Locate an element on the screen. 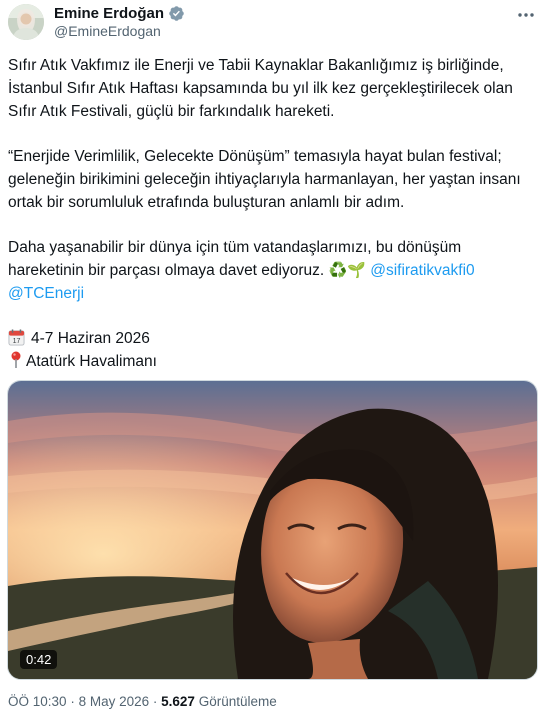 This screenshot has width=551, height=719. mention-link: @TCEnerji is located at coordinates (46, 293).